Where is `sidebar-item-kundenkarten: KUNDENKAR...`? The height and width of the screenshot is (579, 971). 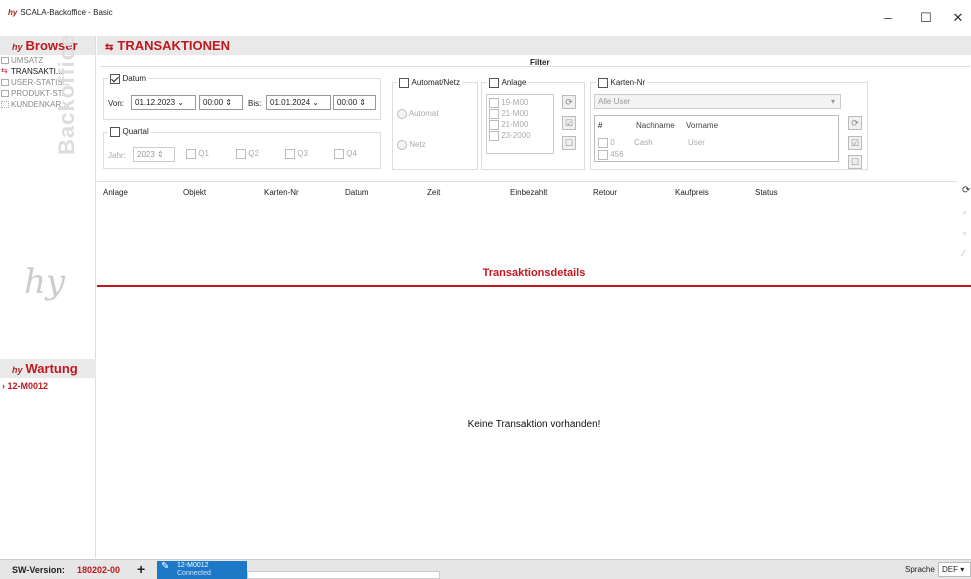 sidebar-item-kundenkarten: KUNDENKAR... is located at coordinates (47, 104).